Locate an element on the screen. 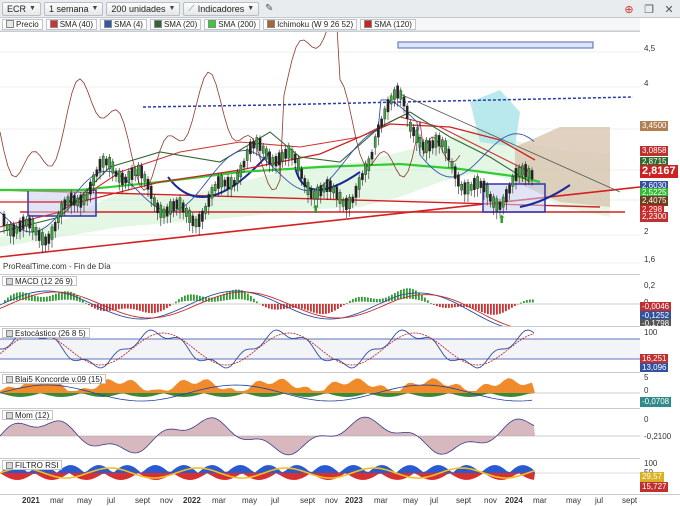  axis-value-badge: 29,57 is located at coordinates (652, 477).